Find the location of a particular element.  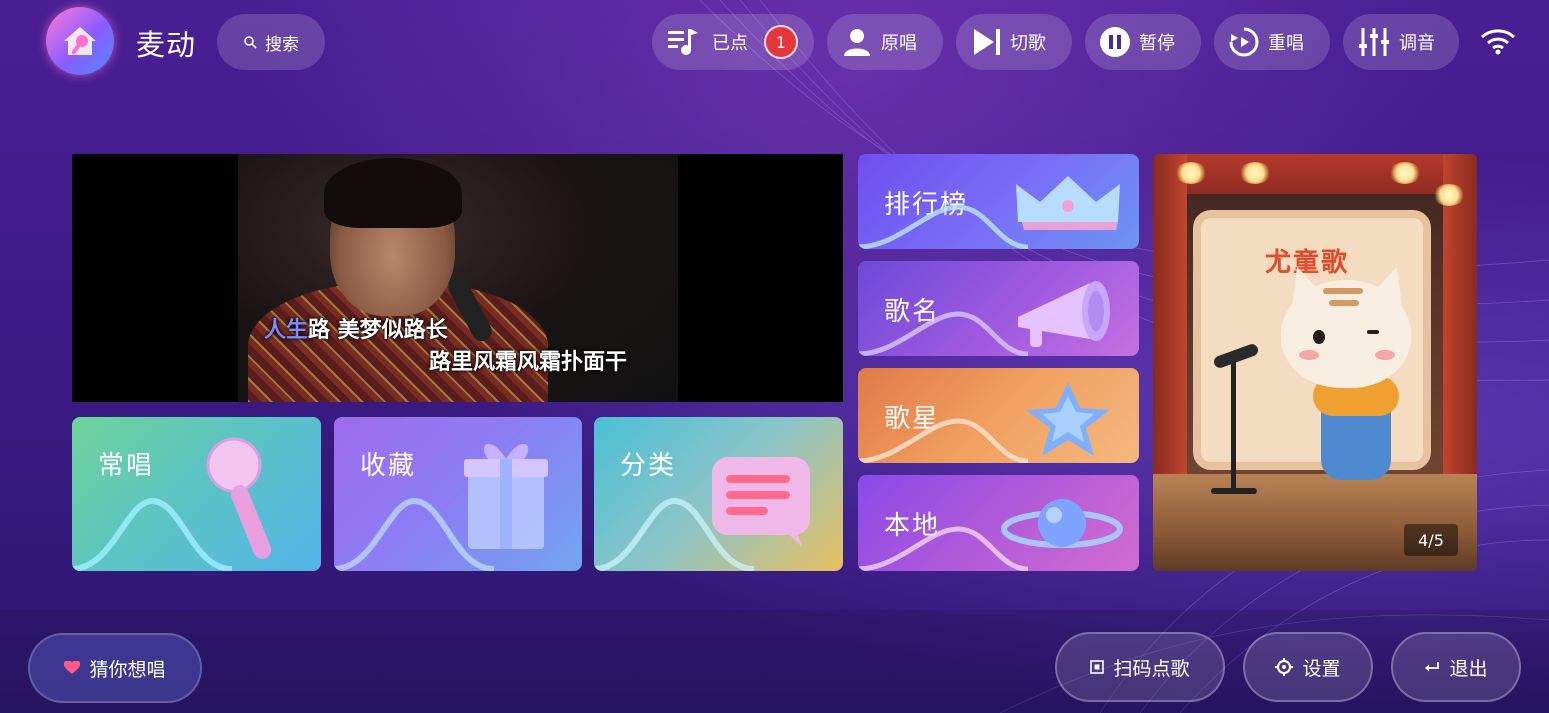

tile-song-name: 歌名 is located at coordinates (998, 308).